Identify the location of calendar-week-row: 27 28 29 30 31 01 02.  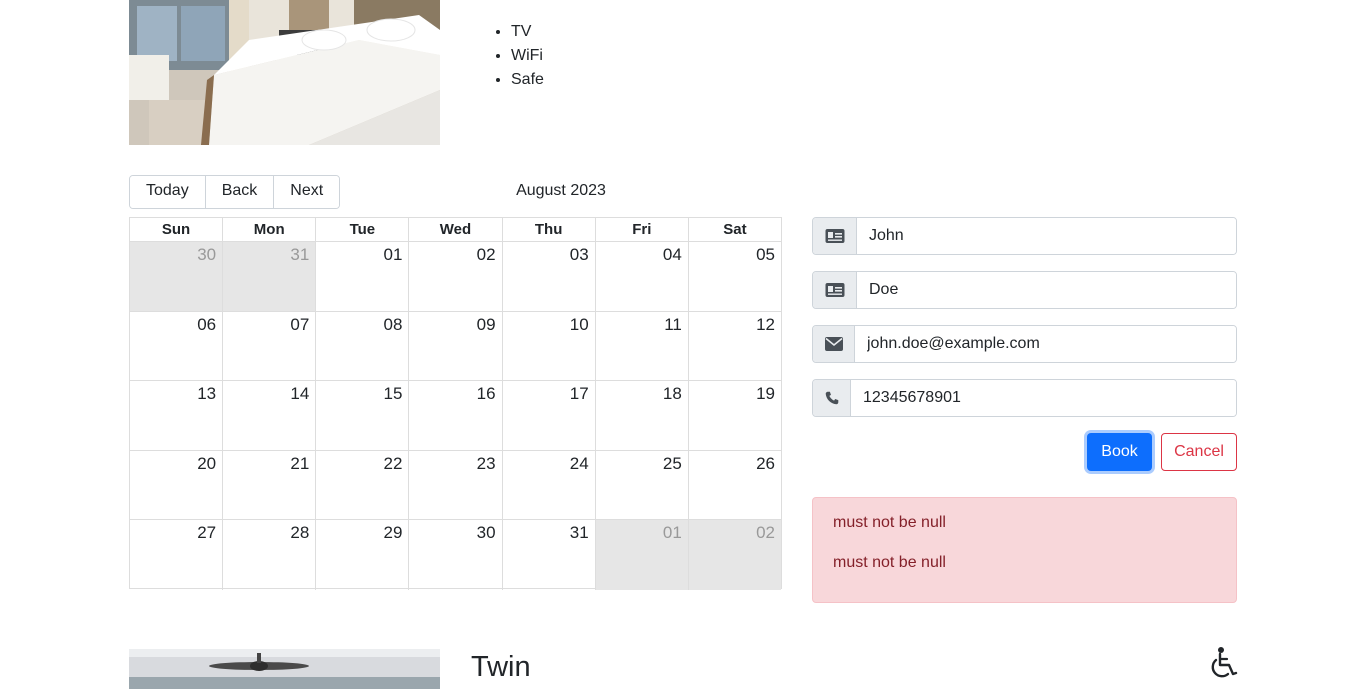
(455, 555).